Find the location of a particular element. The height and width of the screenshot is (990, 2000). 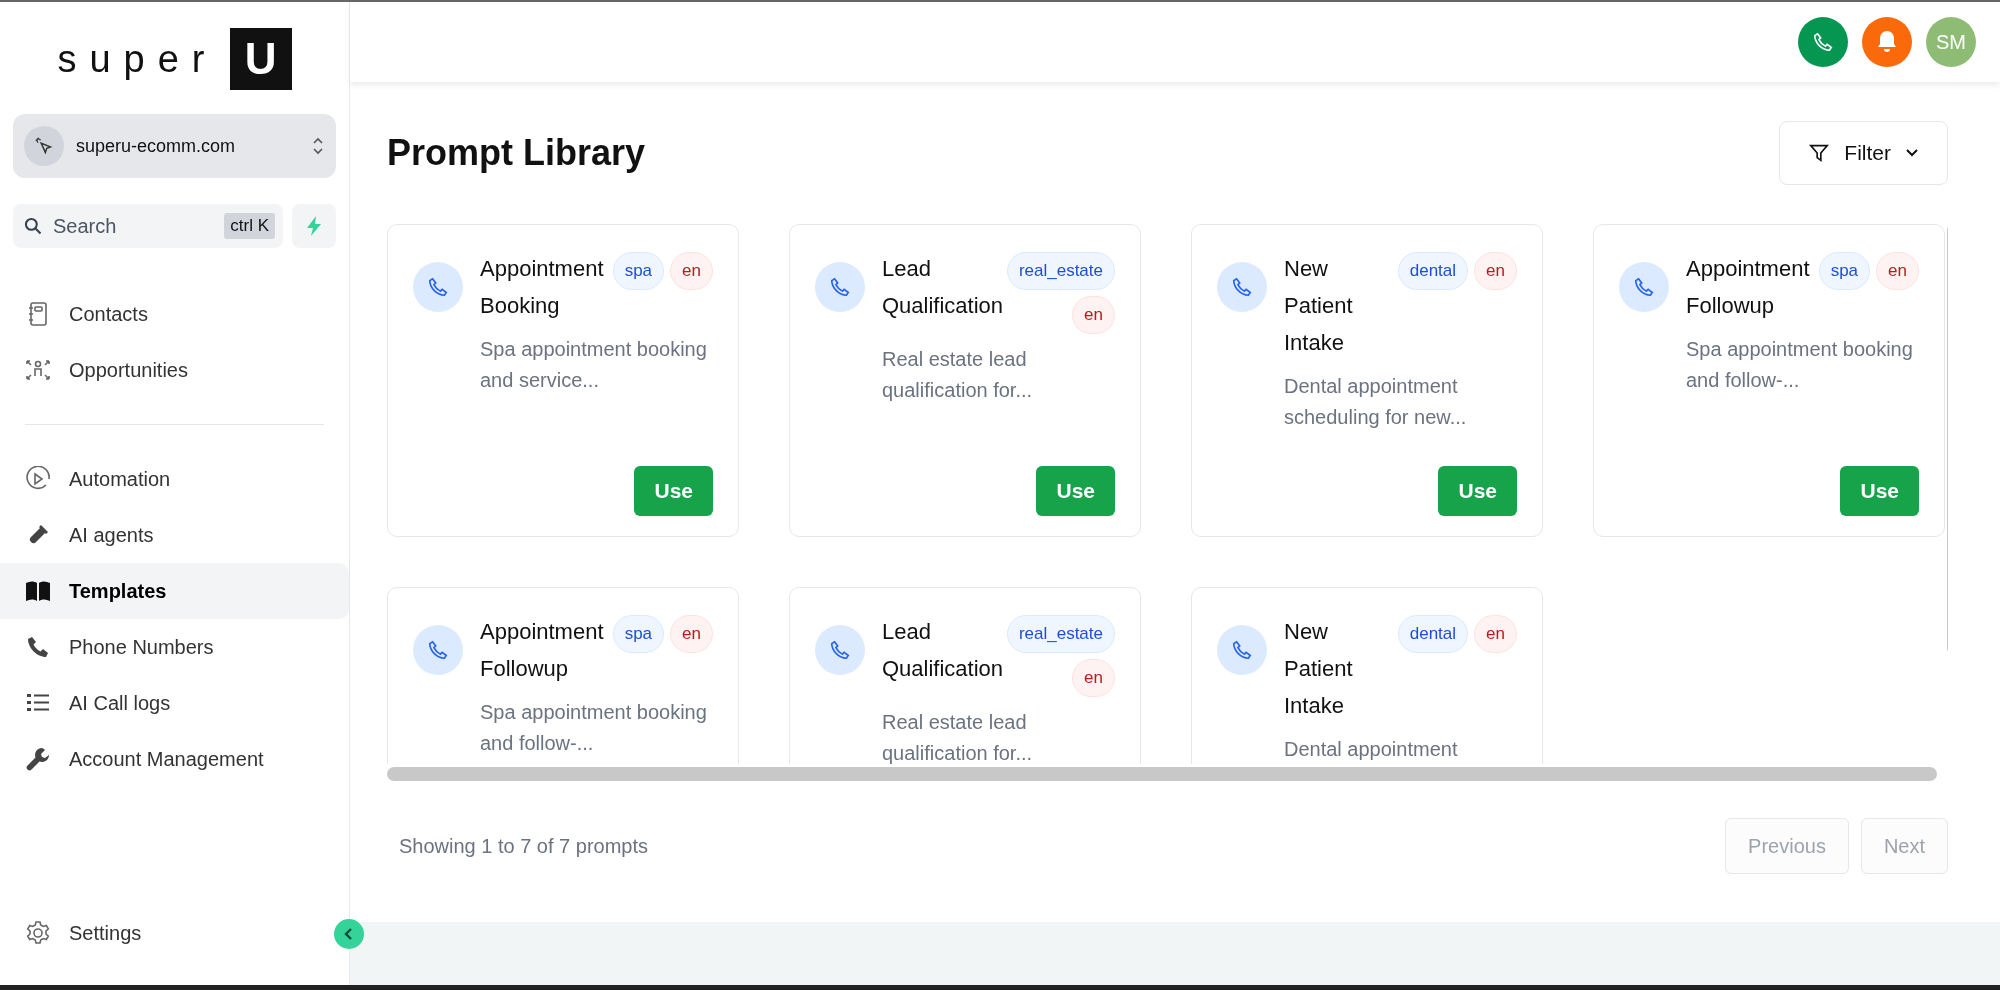

call-button is located at coordinates (1823, 42).